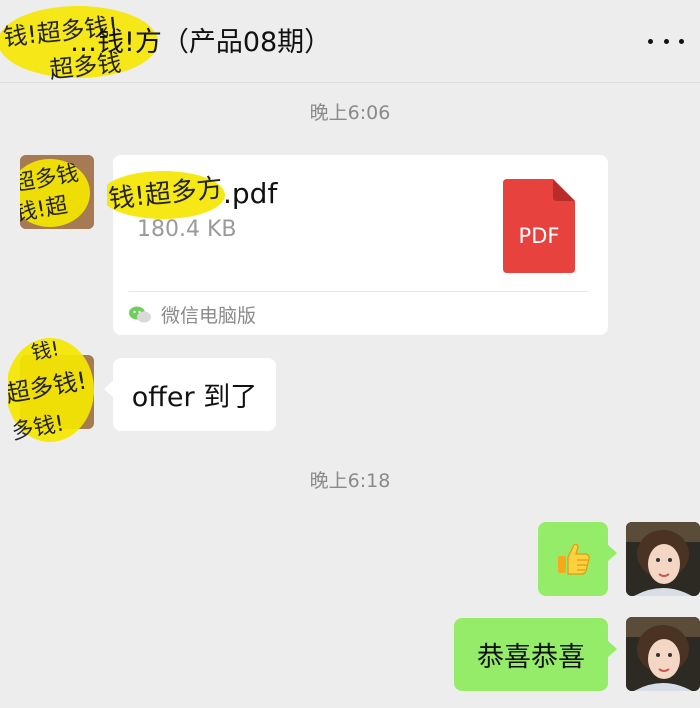 This screenshot has height=708, width=700. I want to click on more-dots-icon, so click(666, 41).